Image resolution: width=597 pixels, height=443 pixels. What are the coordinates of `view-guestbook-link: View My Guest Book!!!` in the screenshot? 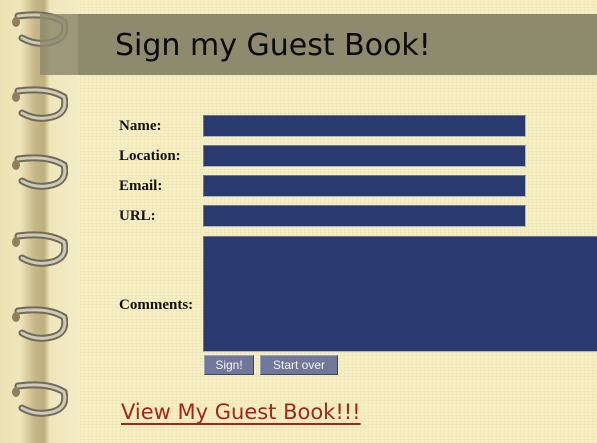 It's located at (241, 412).